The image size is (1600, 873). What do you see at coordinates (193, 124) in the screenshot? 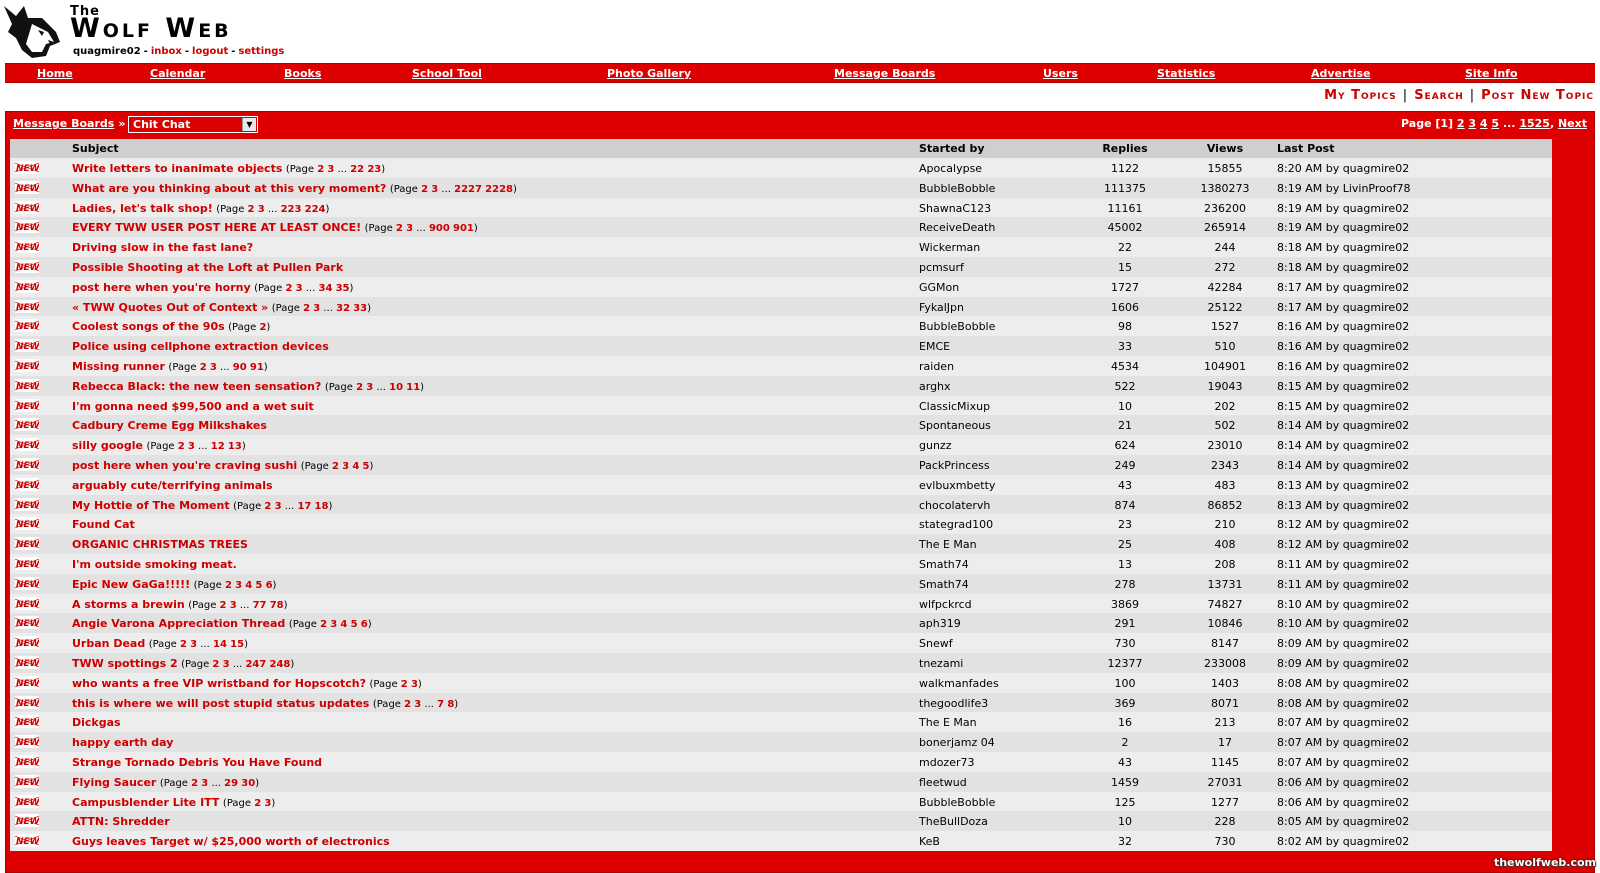
I see `board-select: Chit Chat ▼` at bounding box center [193, 124].